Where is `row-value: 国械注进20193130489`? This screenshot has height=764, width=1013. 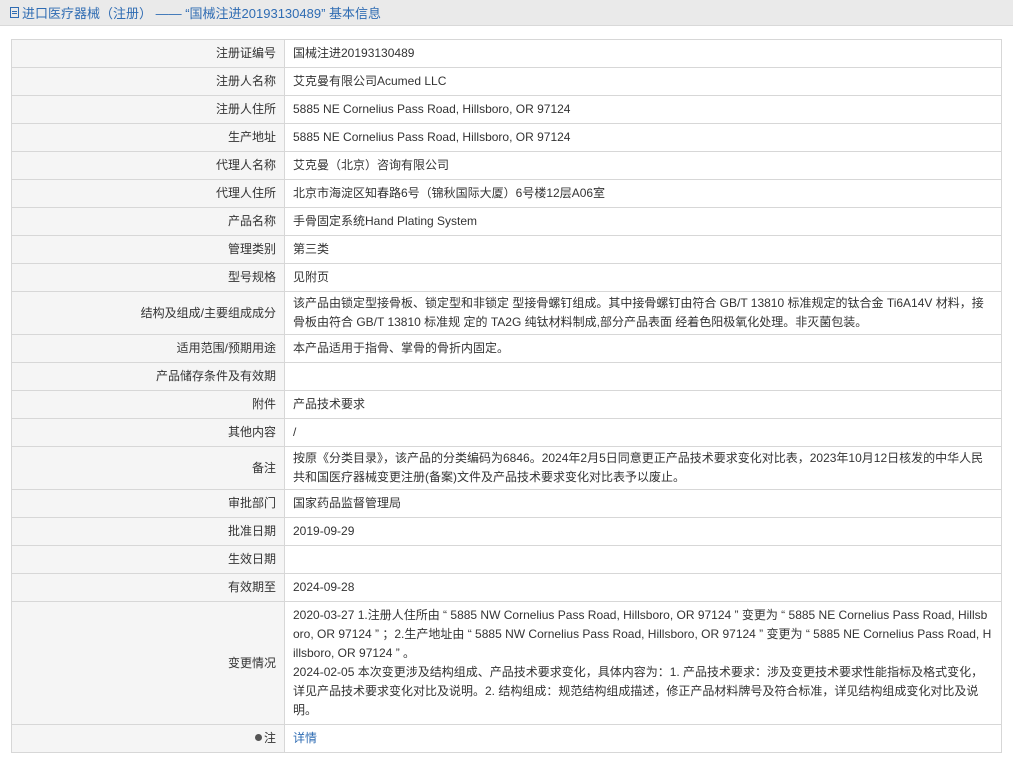
row-value: 国械注进20193130489 is located at coordinates (643, 53).